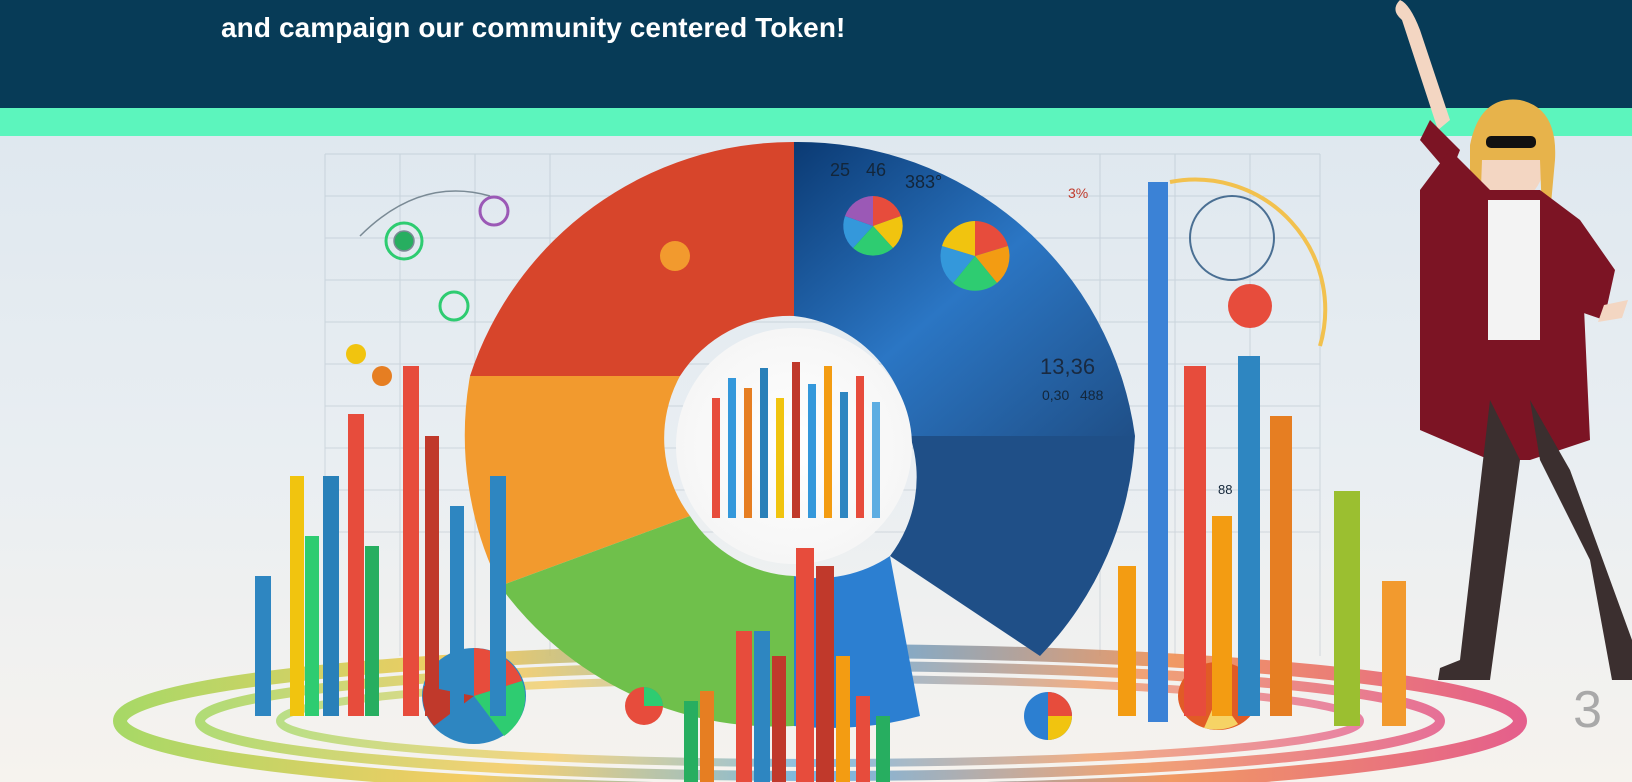 This screenshot has height=782, width=1632. What do you see at coordinates (1262, 454) in the screenshot?
I see `right-bar-cluster` at bounding box center [1262, 454].